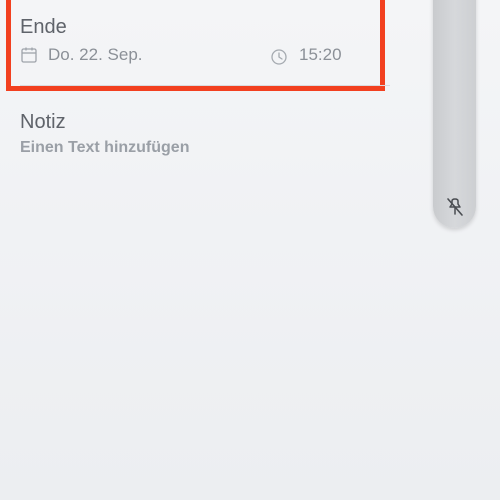  What do you see at coordinates (320, 54) in the screenshot?
I see `end-time-value: 15:20` at bounding box center [320, 54].